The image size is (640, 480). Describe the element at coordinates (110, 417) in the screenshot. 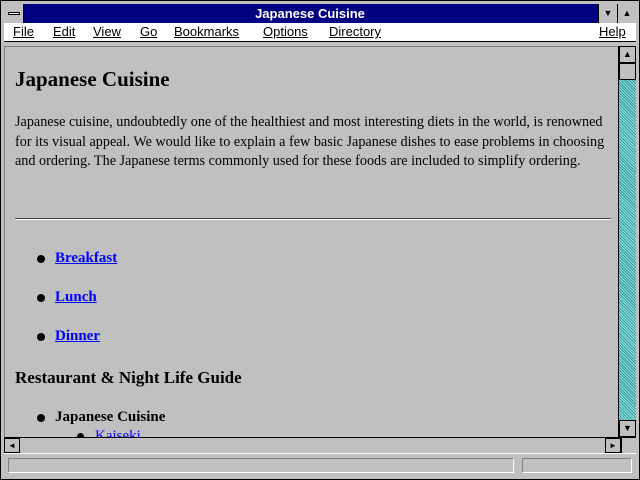

I see `guide-item-label: Japanese Cuisine` at that location.